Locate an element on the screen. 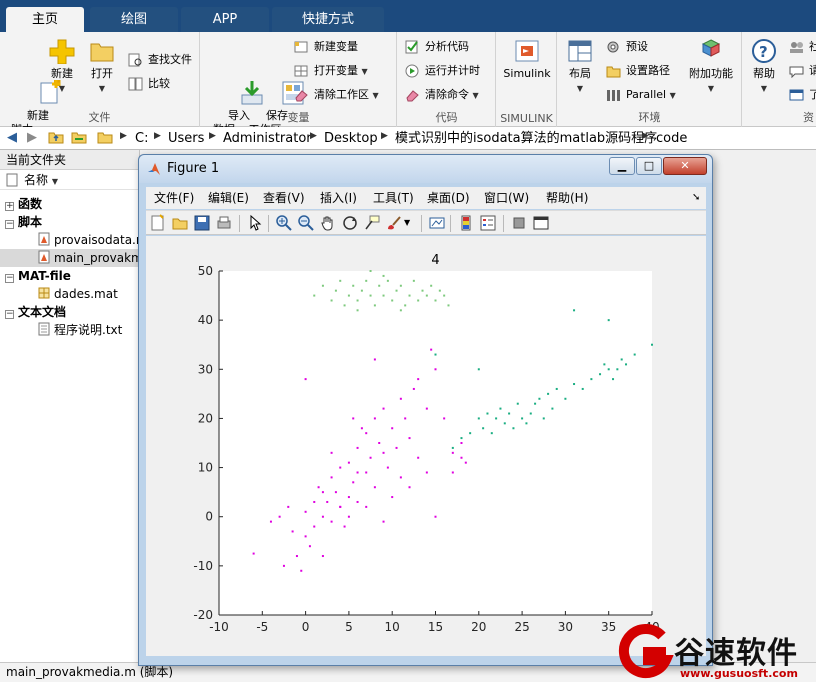  tab-apps: APP is located at coordinates (225, 19).